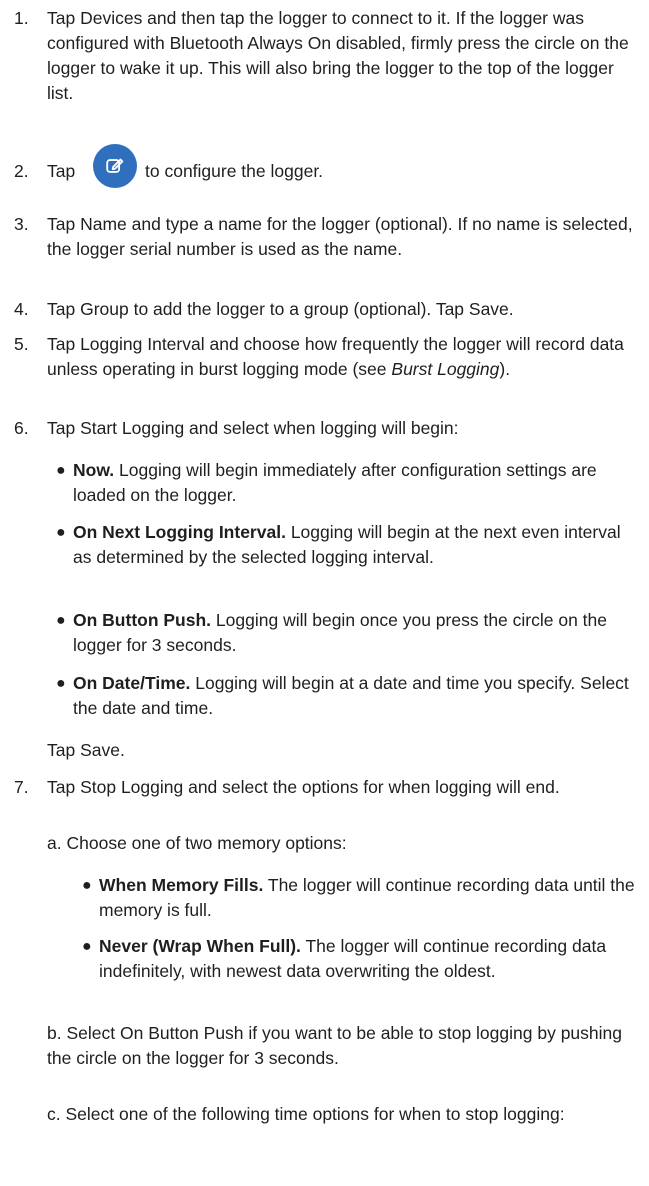  Describe the element at coordinates (181, 885) in the screenshot. I see `bullet-title: When Memory Fills.` at that location.